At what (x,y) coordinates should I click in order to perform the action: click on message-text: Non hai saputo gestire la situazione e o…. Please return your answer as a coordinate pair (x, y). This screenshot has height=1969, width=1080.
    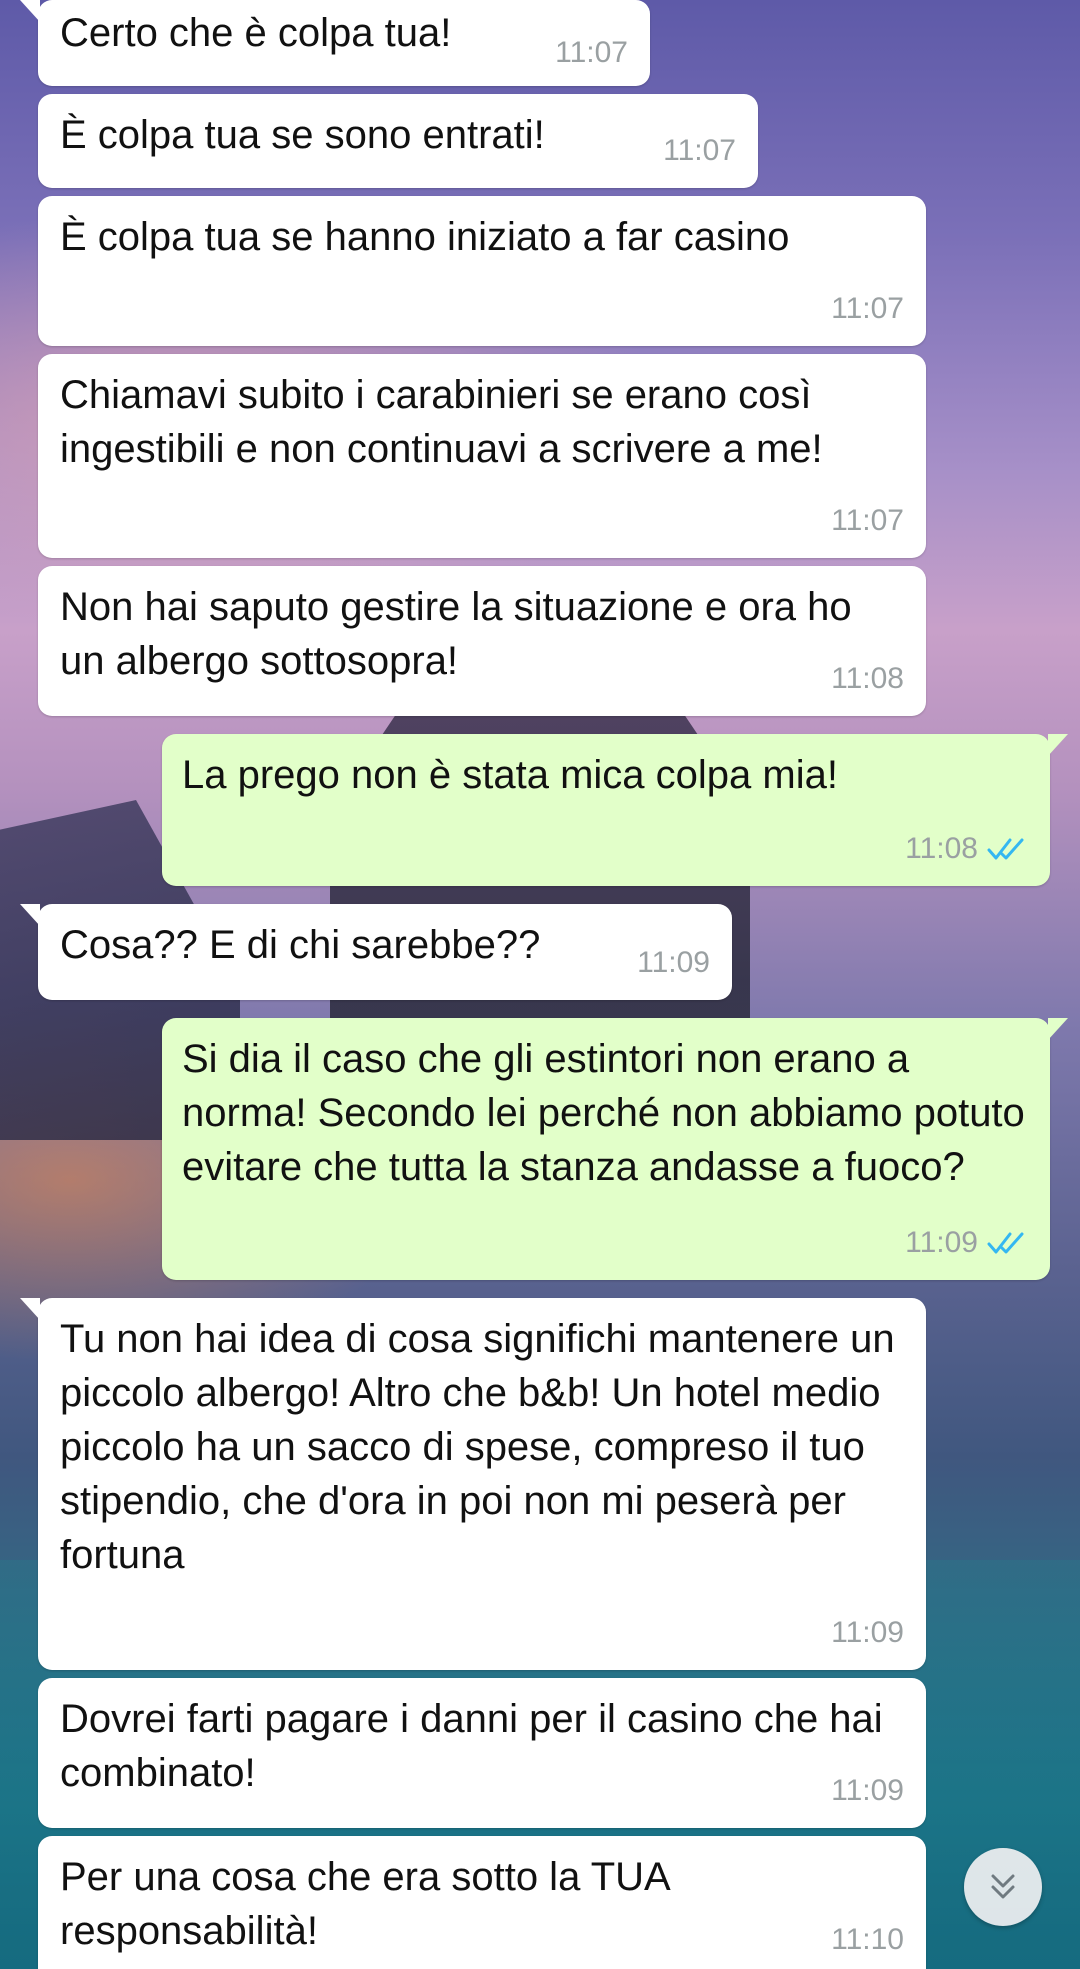
    Looking at the image, I should click on (456, 634).